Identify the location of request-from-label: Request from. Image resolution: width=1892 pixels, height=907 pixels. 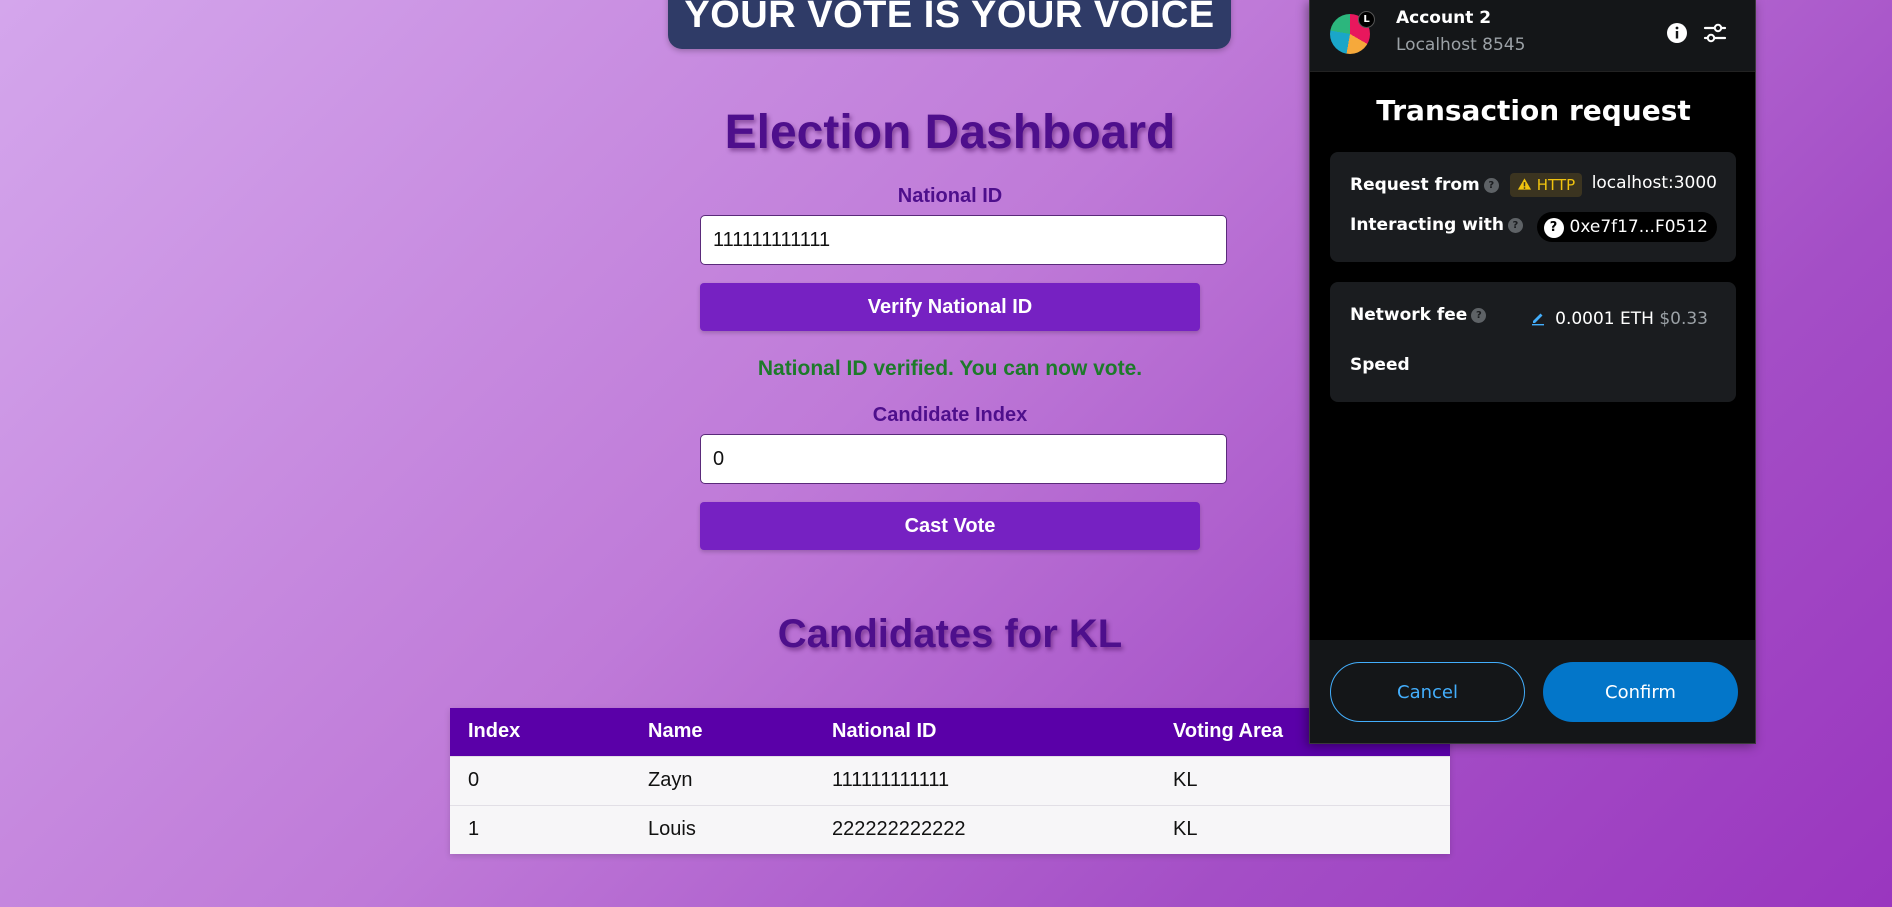
(1415, 185).